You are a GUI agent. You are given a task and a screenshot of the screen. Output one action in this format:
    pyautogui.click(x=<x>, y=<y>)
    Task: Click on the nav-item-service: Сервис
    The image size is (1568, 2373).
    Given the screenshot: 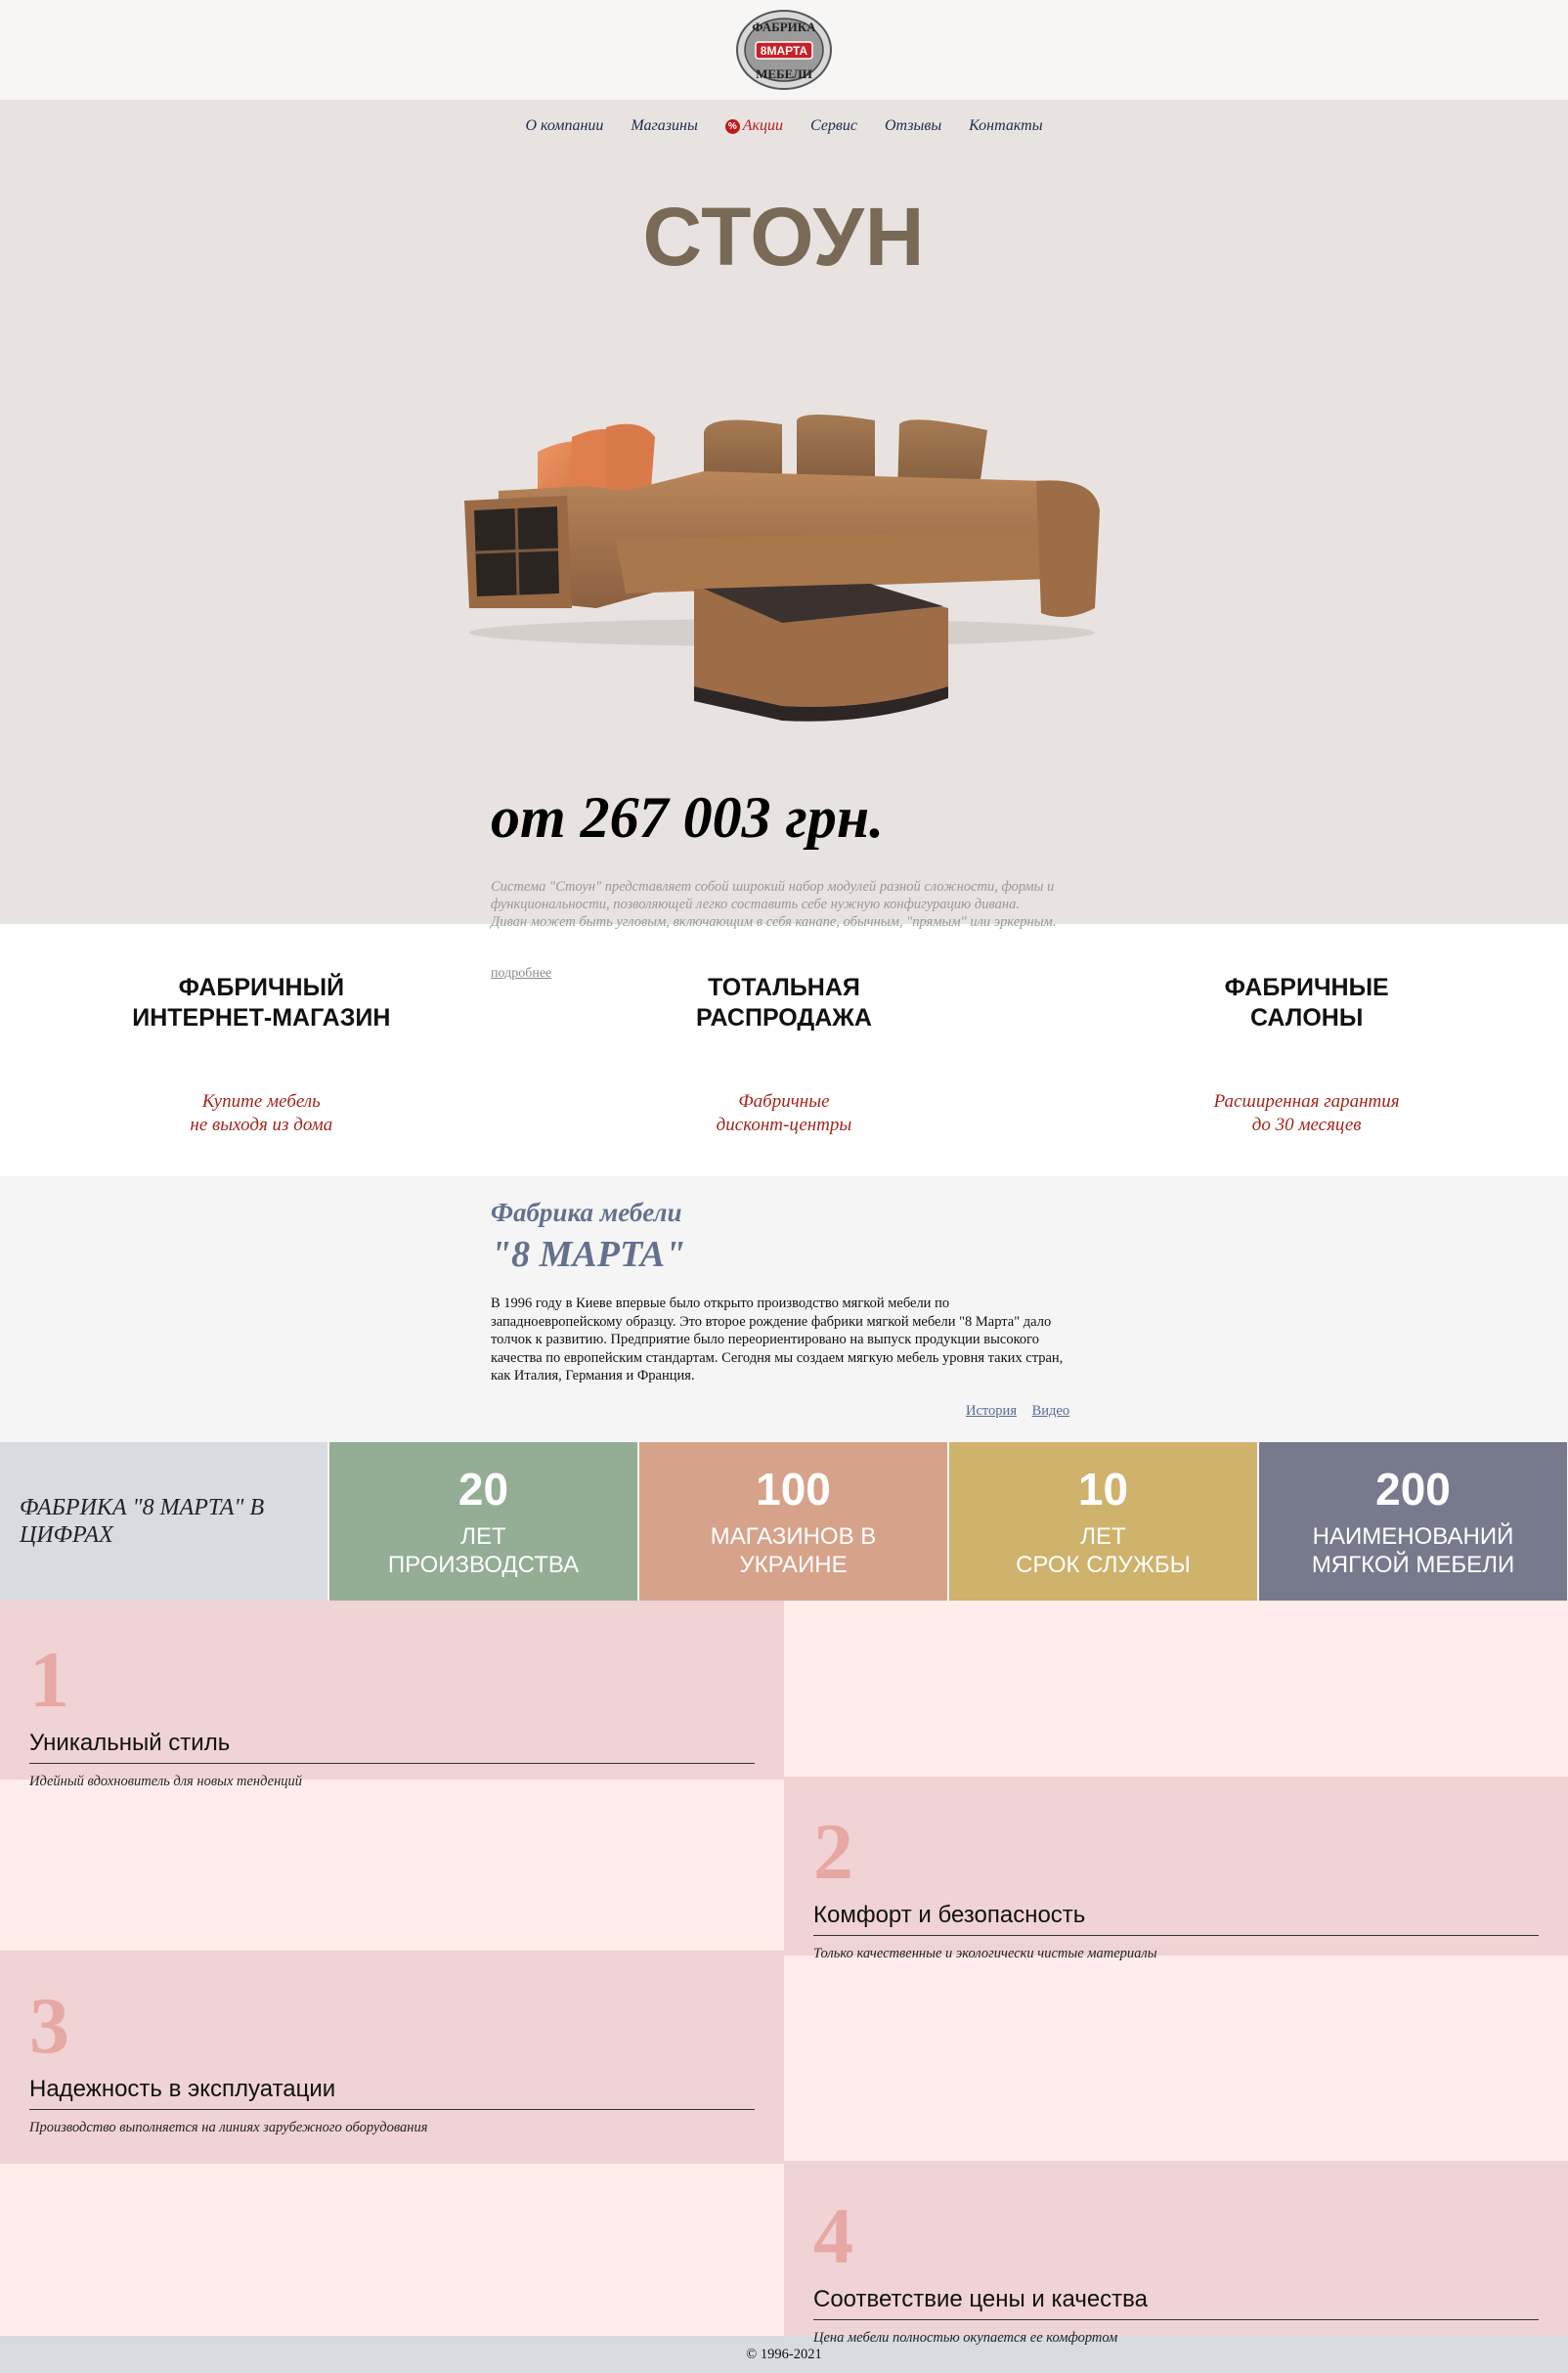 What is the action you would take?
    pyautogui.click(x=834, y=126)
    